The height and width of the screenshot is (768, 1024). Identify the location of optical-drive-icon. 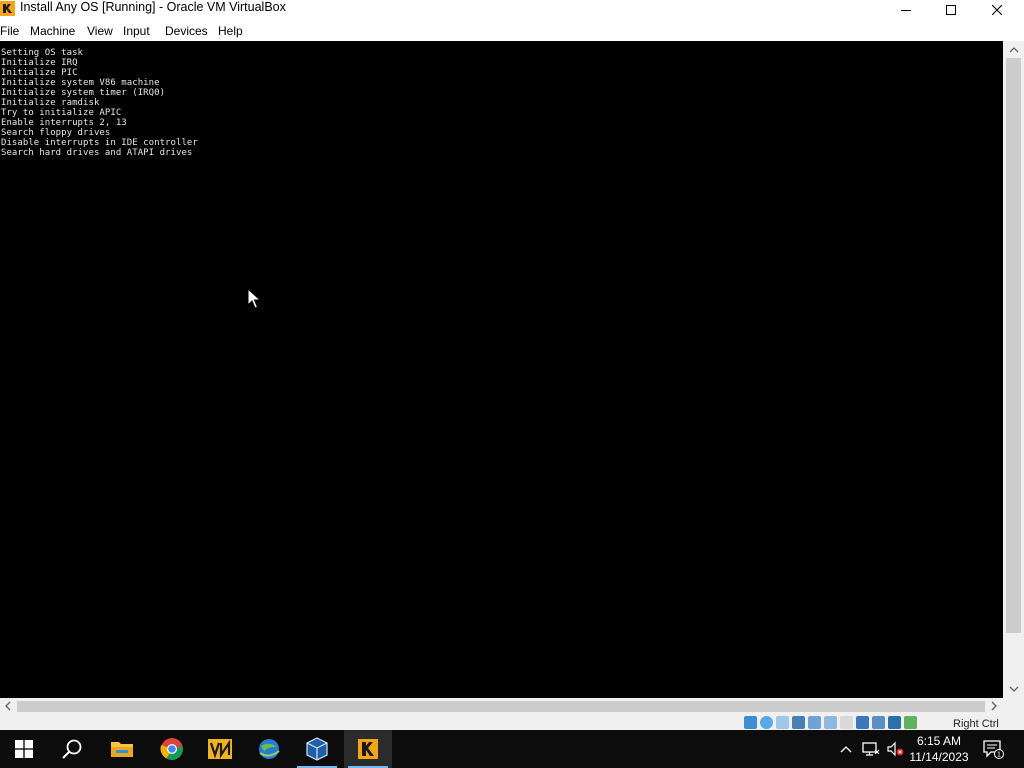
(766, 722).